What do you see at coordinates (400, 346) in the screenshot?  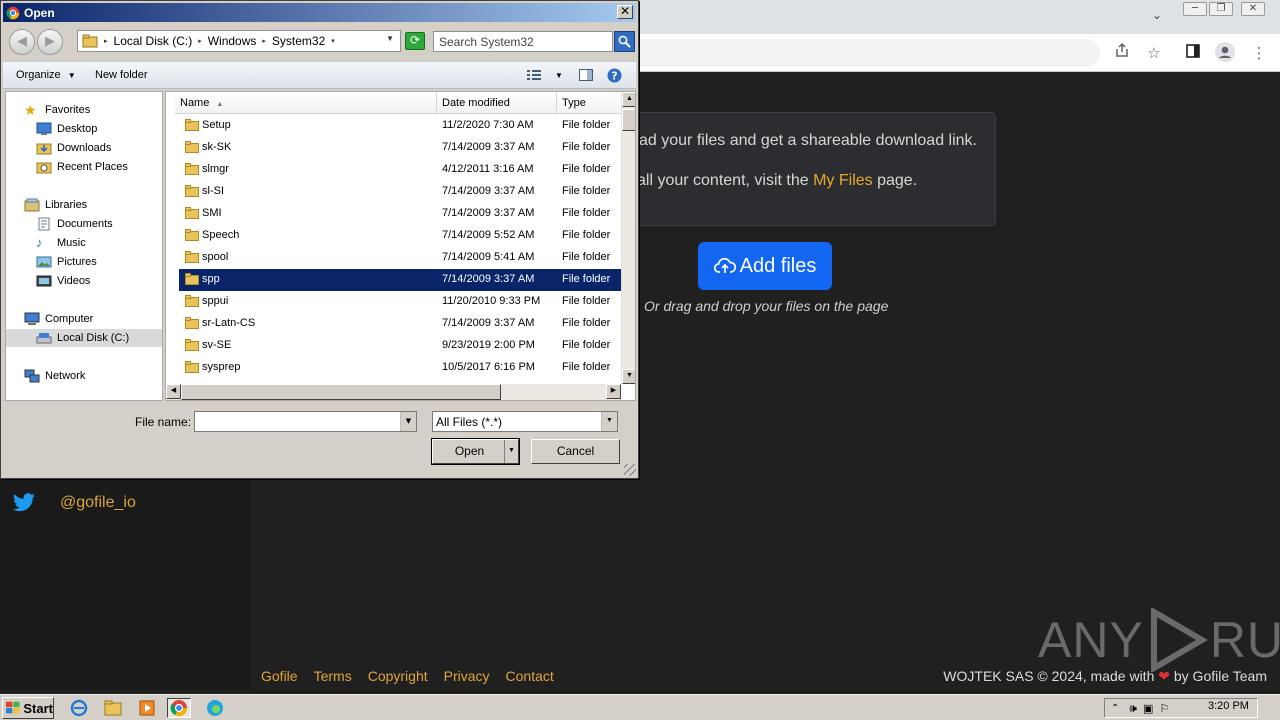 I see `table-row: sv-SE 9/23/2019 2:00 PM File folder` at bounding box center [400, 346].